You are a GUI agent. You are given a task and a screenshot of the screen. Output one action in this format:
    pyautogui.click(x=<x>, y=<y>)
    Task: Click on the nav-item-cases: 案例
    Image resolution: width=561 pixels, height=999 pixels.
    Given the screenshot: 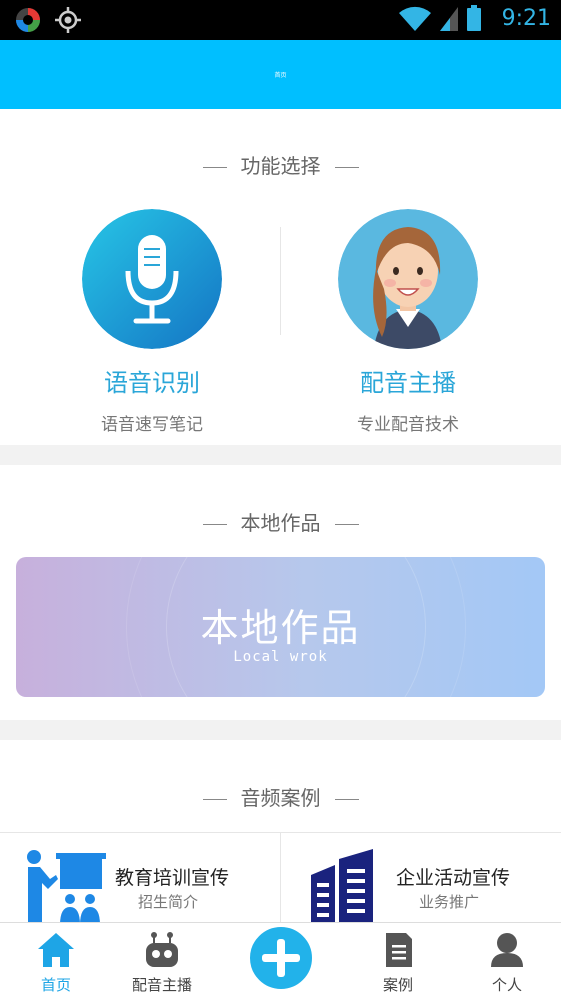 What is the action you would take?
    pyautogui.click(x=398, y=961)
    